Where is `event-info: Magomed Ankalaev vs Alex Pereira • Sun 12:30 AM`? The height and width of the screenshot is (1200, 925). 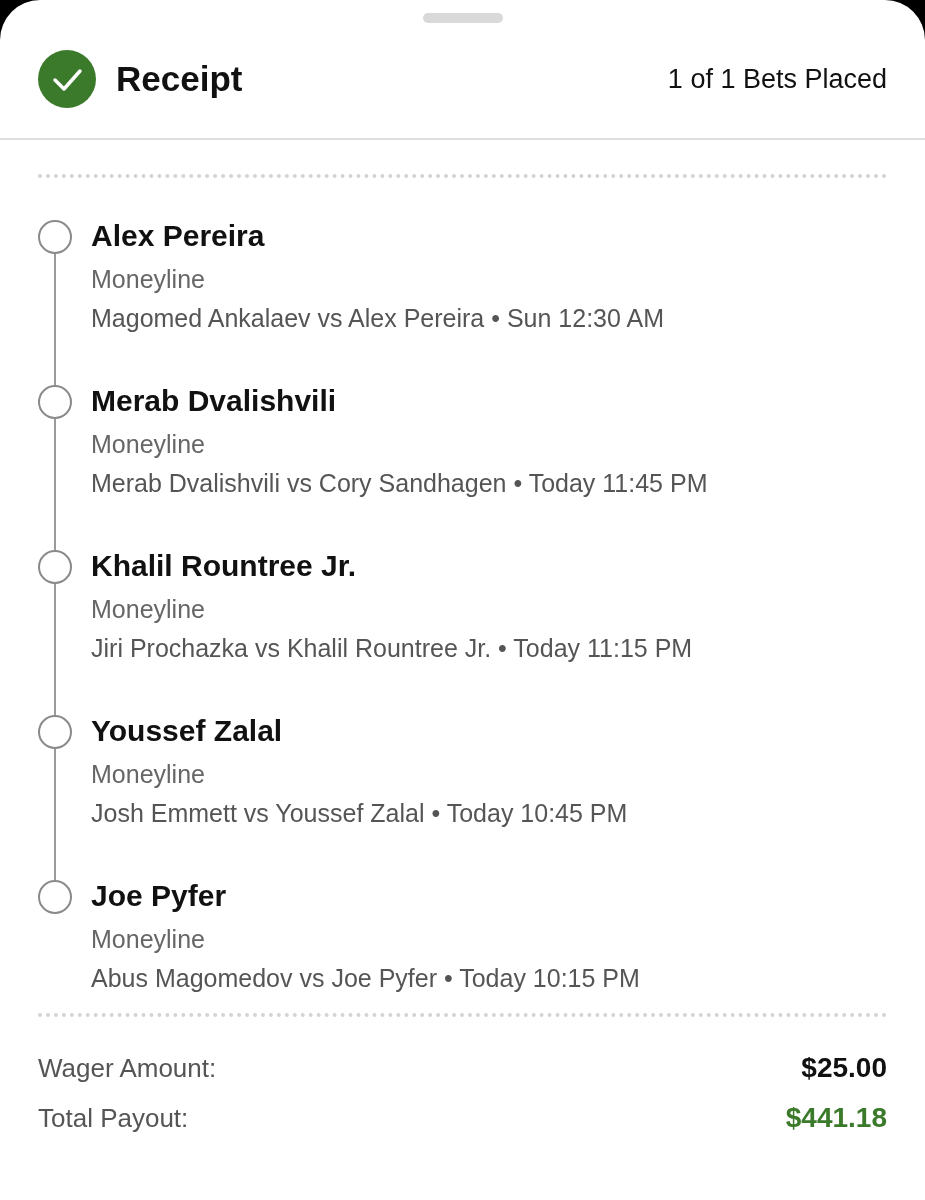
event-info: Magomed Ankalaev vs Alex Pereira • Sun 12:30 AM is located at coordinates (377, 318).